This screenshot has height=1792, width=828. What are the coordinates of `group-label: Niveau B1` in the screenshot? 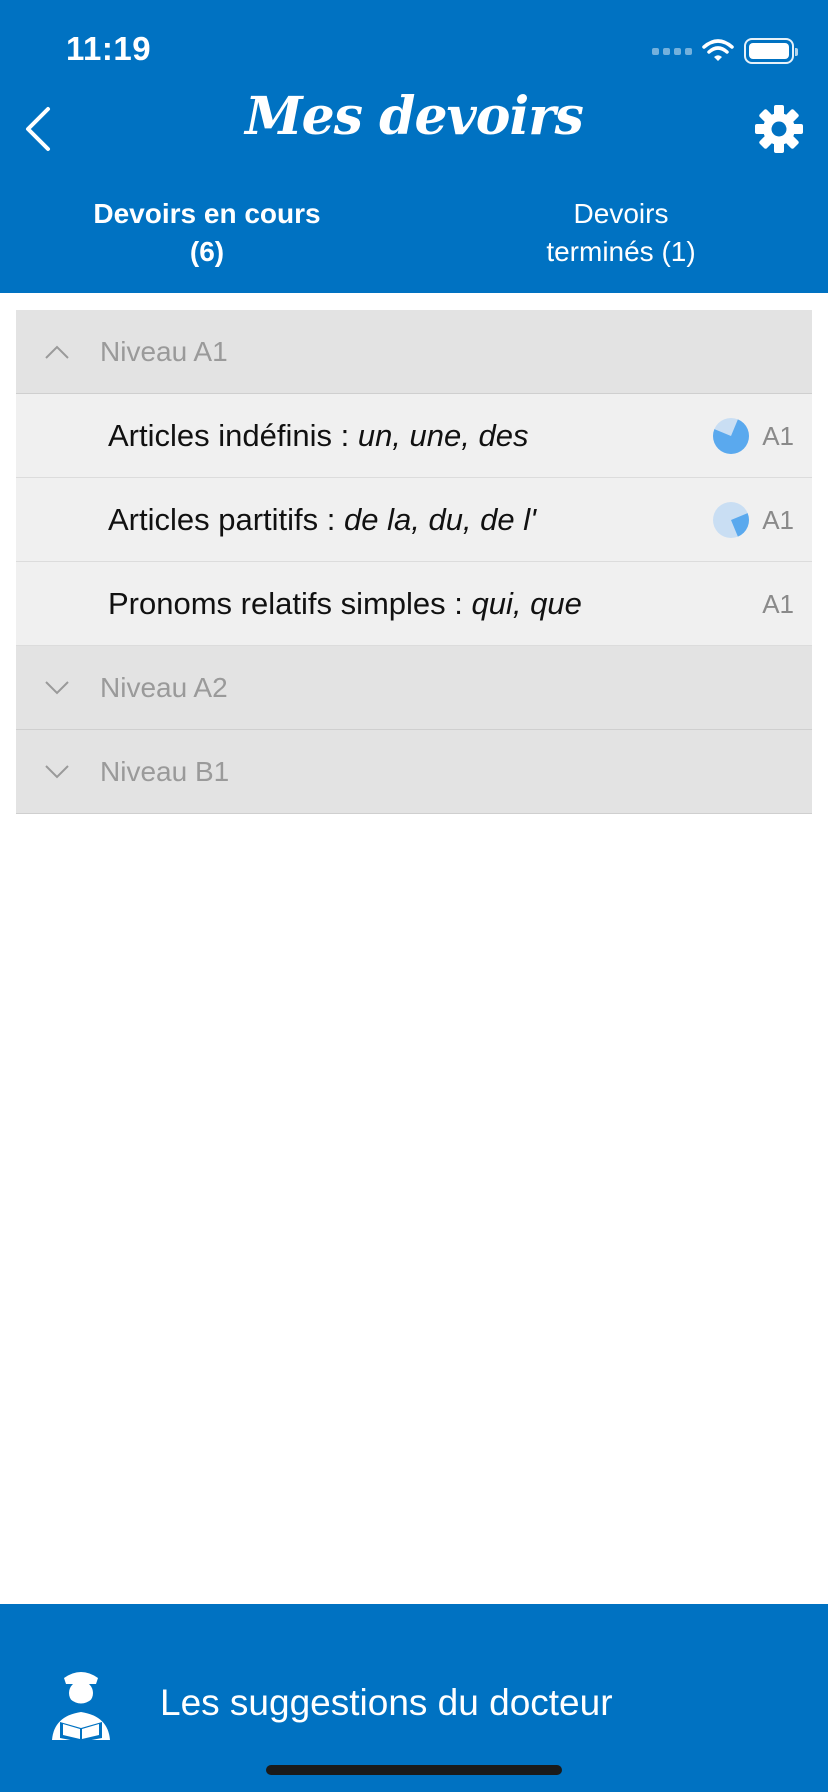 It's located at (165, 771).